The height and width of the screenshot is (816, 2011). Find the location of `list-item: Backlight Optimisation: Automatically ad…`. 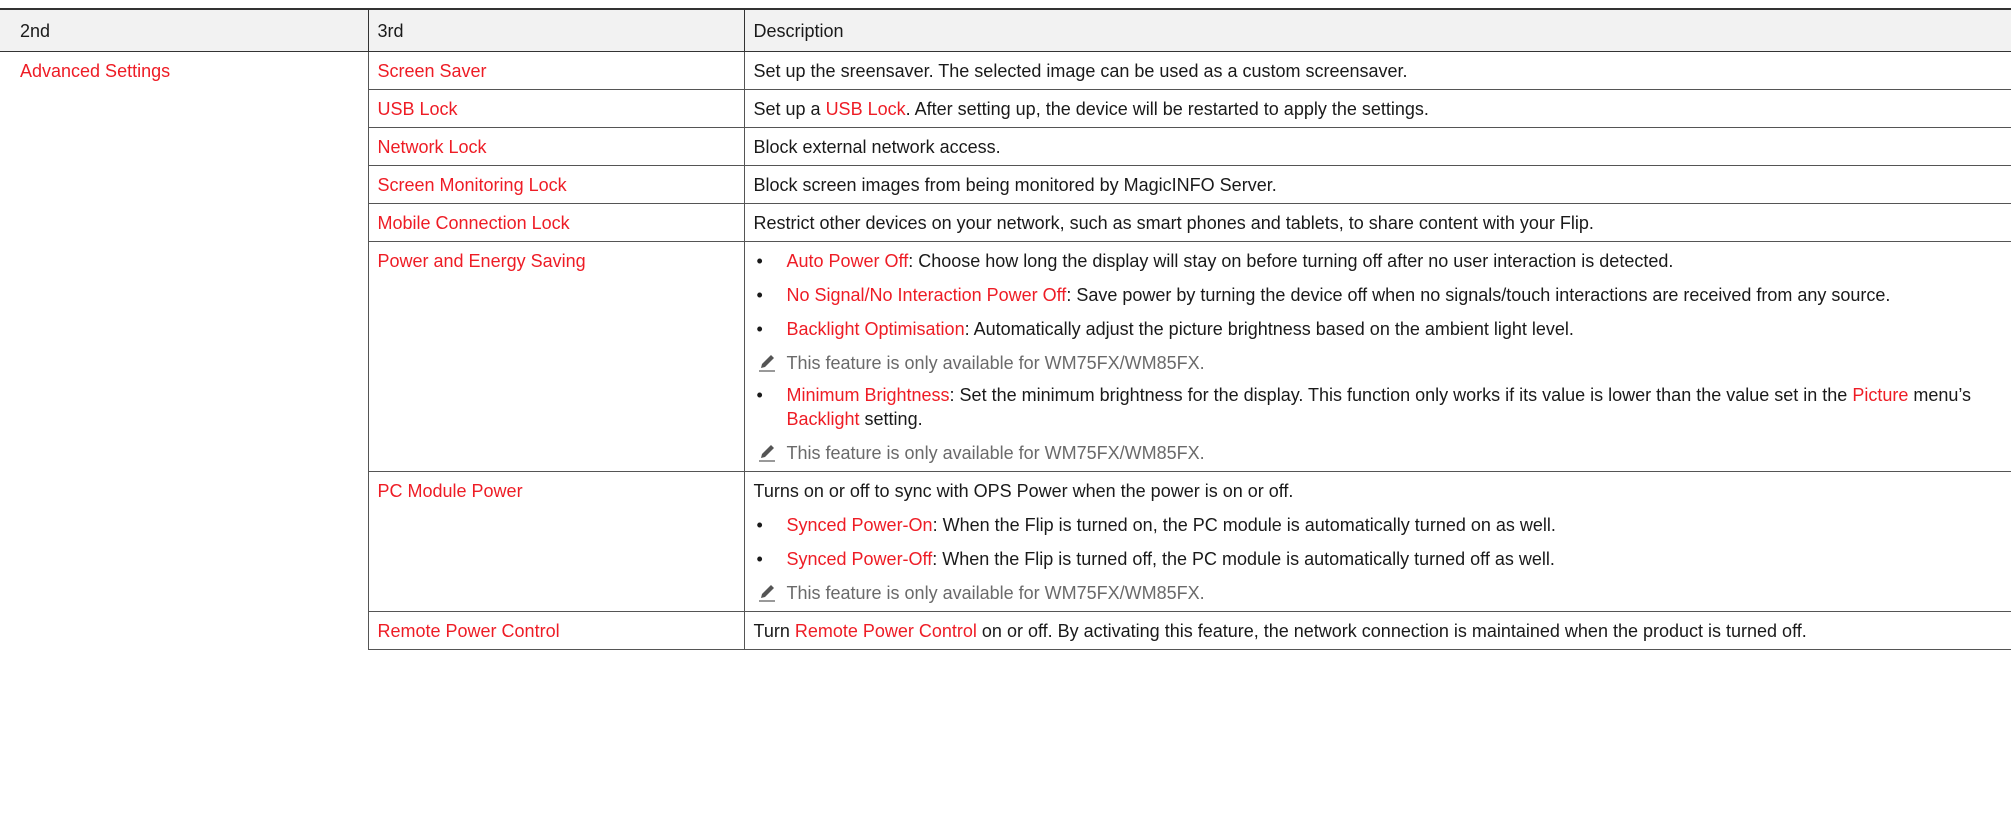

list-item: Backlight Optimisation: Automatically ad… is located at coordinates (1378, 329).